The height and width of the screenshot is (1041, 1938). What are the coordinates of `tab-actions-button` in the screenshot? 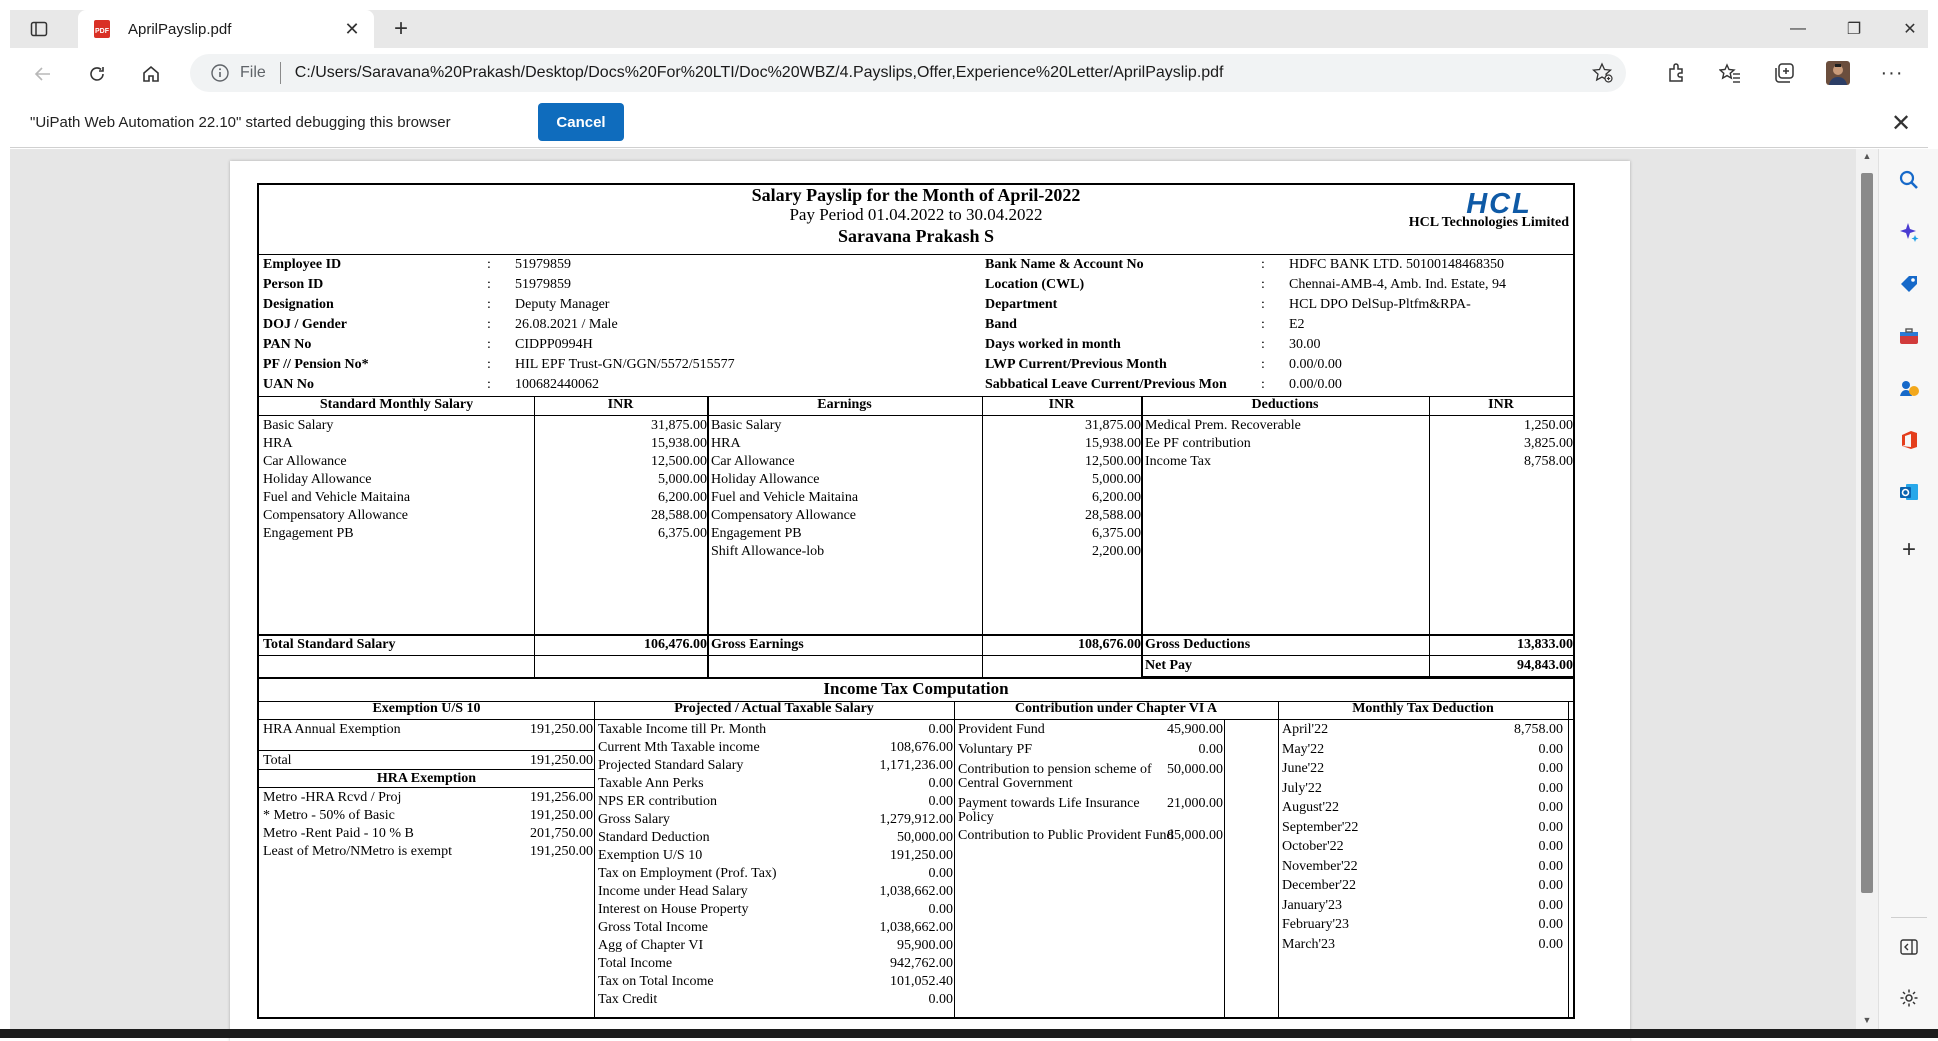 It's located at (39, 29).